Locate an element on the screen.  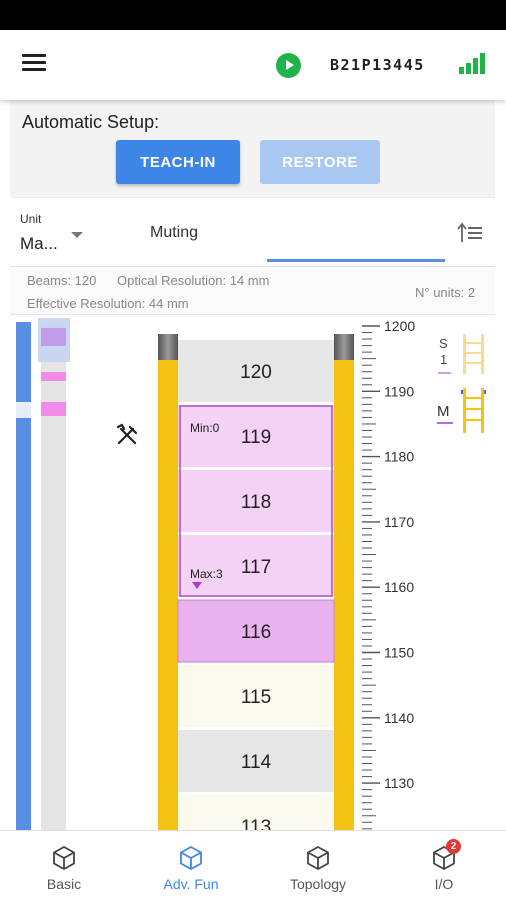
scale-label: 1180 is located at coordinates (399, 457).